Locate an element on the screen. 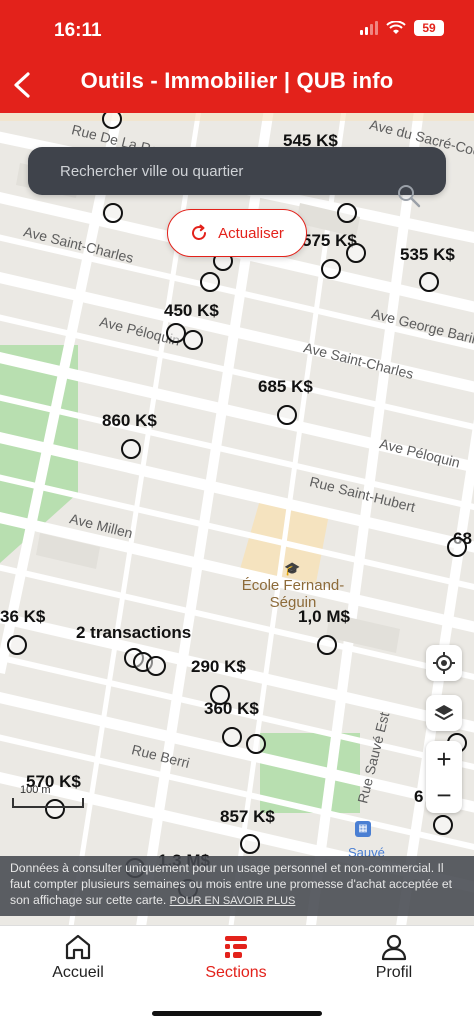  nav-label-accueil: Accueil is located at coordinates (78, 972).